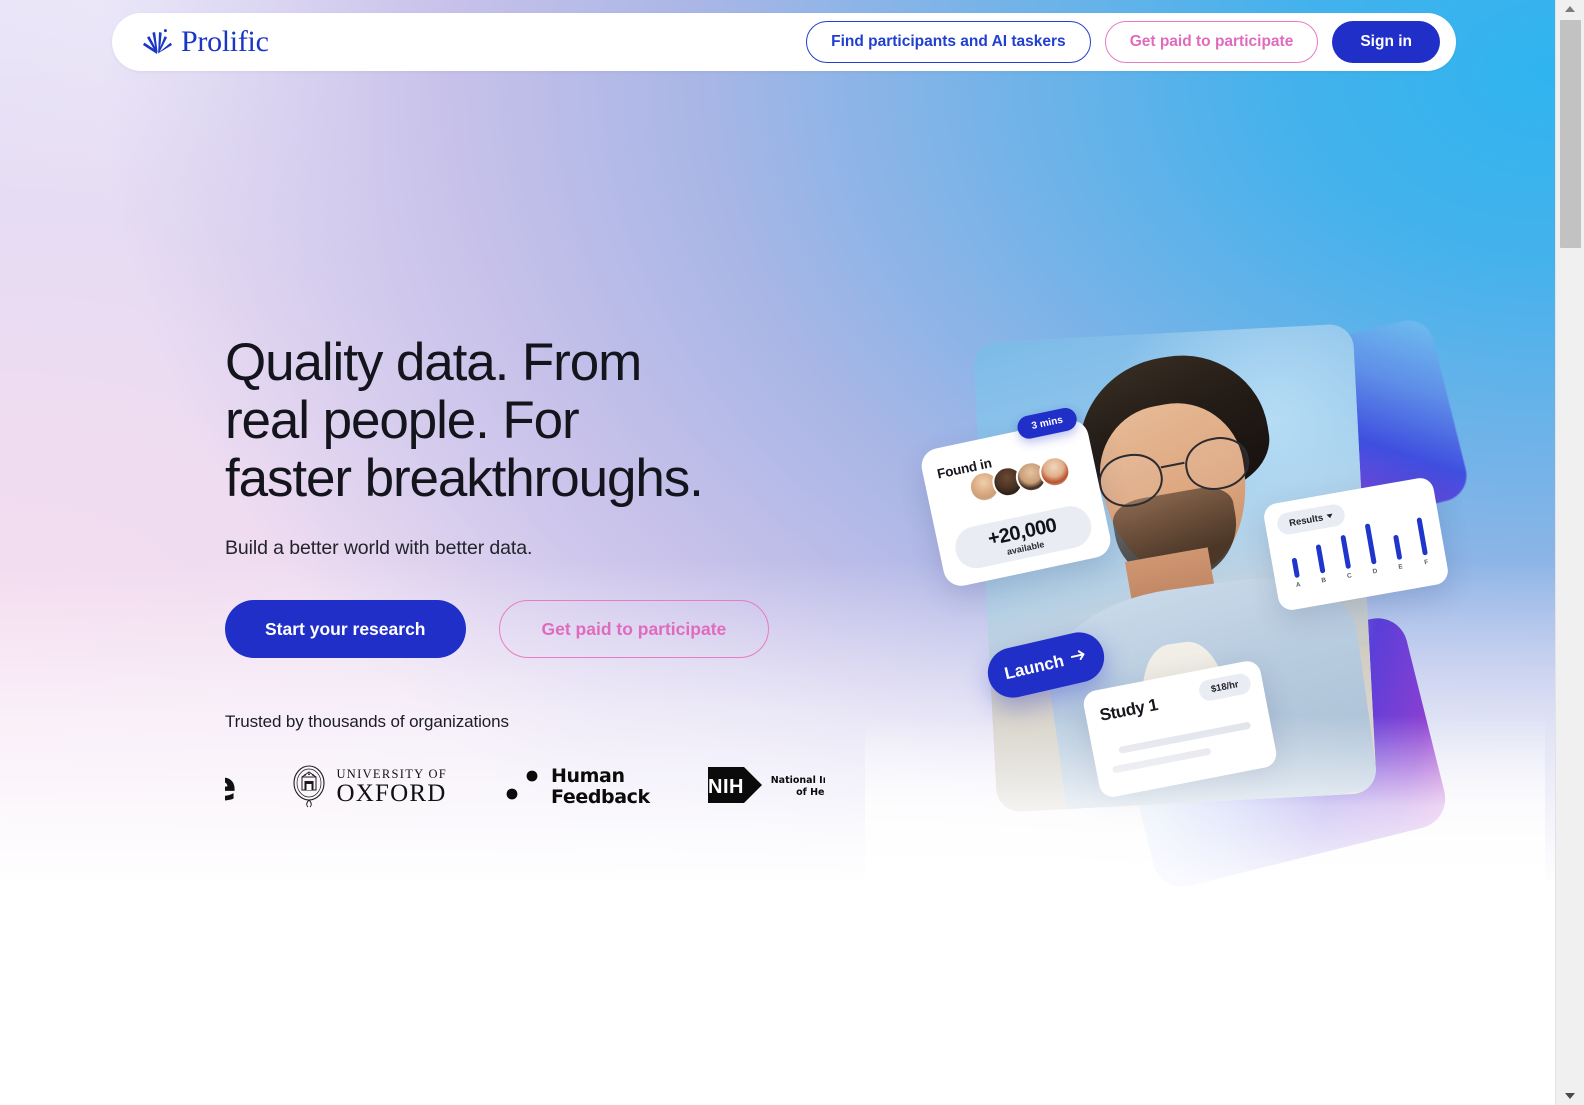 This screenshot has width=1584, height=1105. What do you see at coordinates (1211, 42) in the screenshot?
I see `get-paid-nav-button: Get paid to participate` at bounding box center [1211, 42].